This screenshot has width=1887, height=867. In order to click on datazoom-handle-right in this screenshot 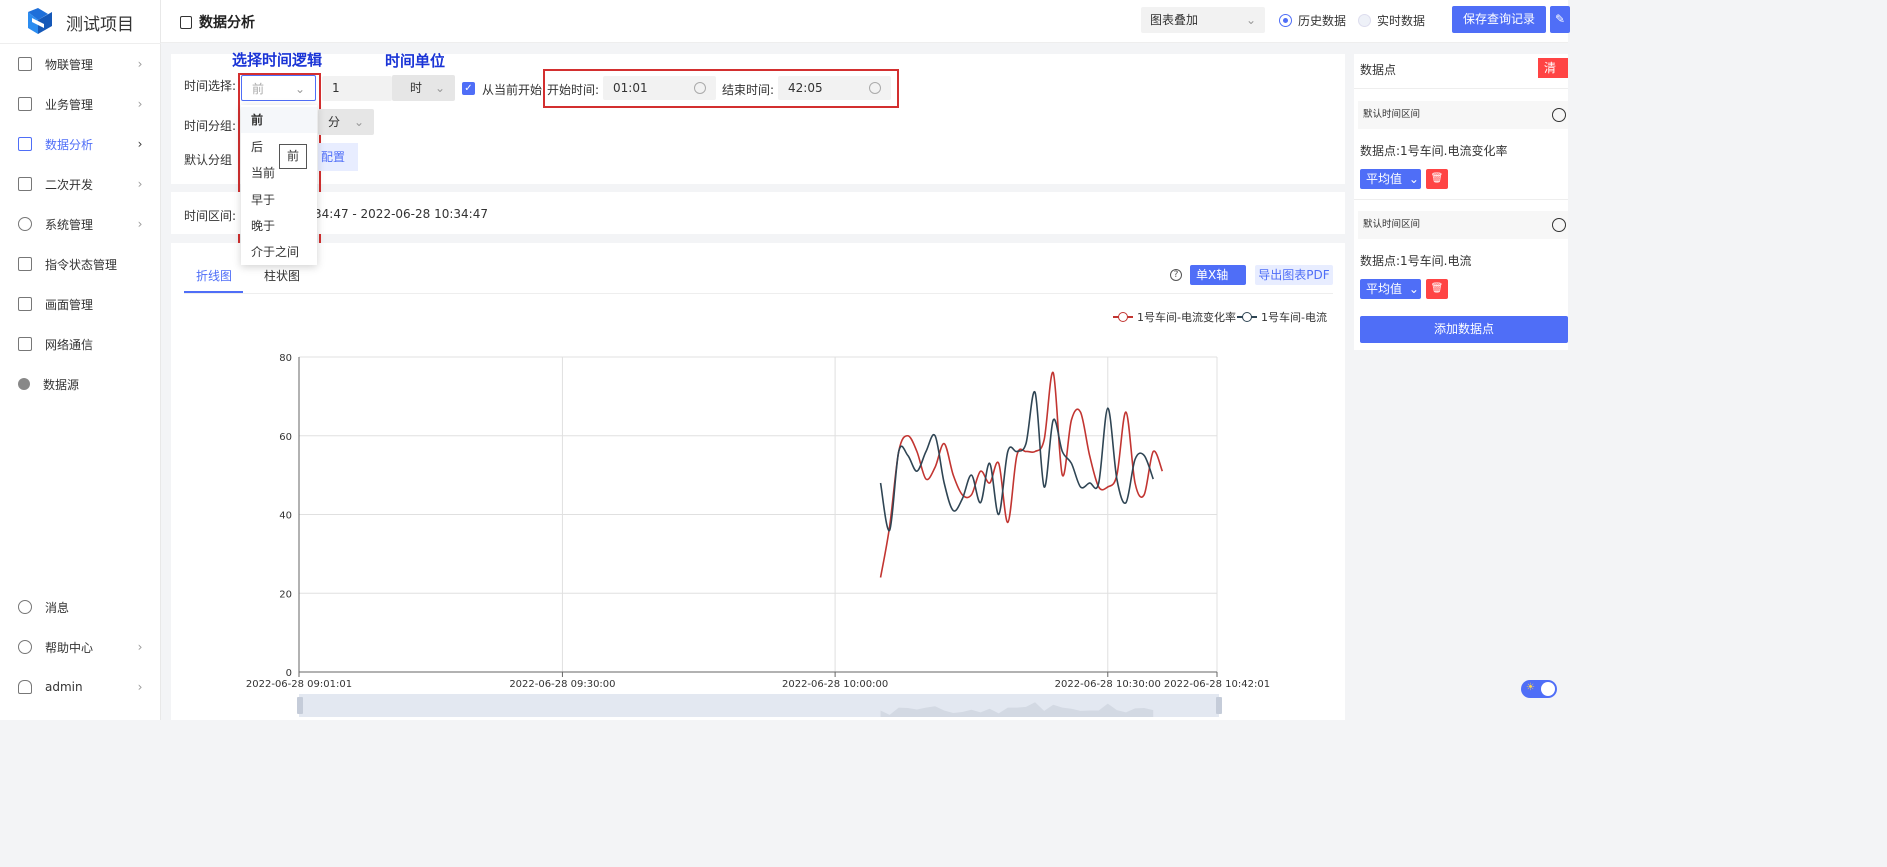, I will do `click(1219, 705)`.